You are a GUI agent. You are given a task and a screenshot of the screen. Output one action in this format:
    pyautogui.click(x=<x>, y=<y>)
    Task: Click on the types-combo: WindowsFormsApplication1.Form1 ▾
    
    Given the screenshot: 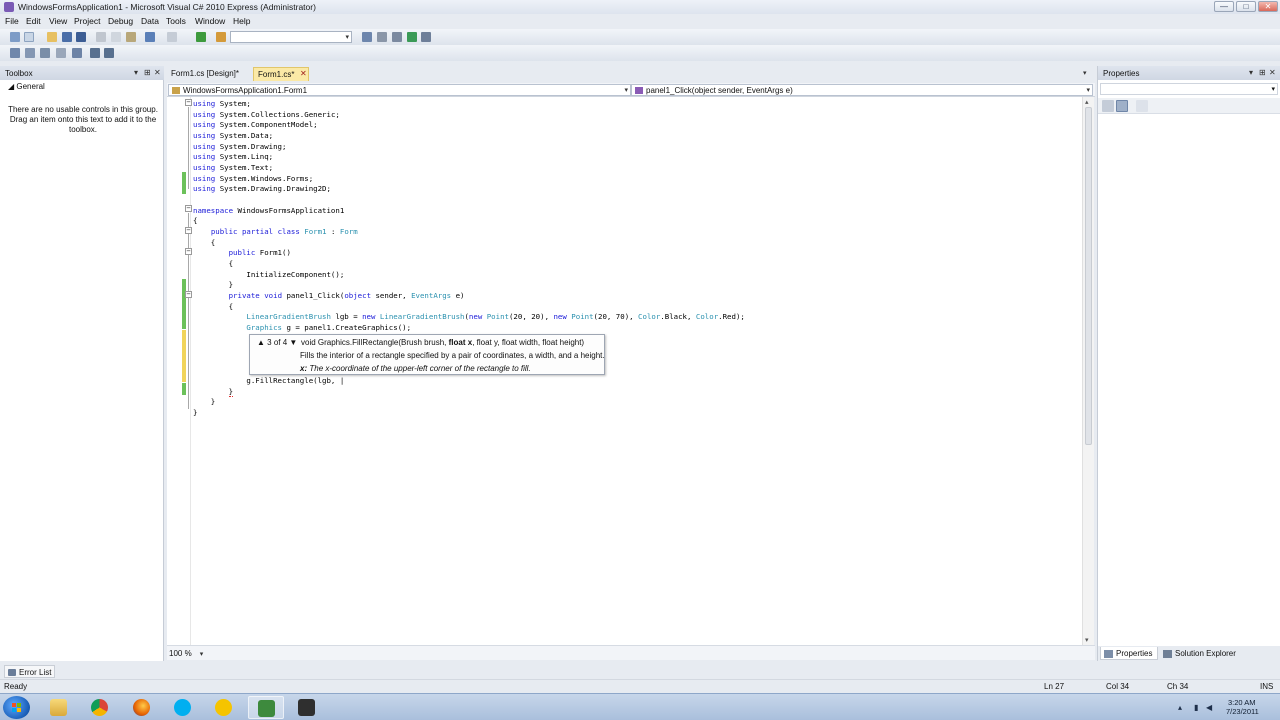 What is the action you would take?
    pyautogui.click(x=399, y=90)
    